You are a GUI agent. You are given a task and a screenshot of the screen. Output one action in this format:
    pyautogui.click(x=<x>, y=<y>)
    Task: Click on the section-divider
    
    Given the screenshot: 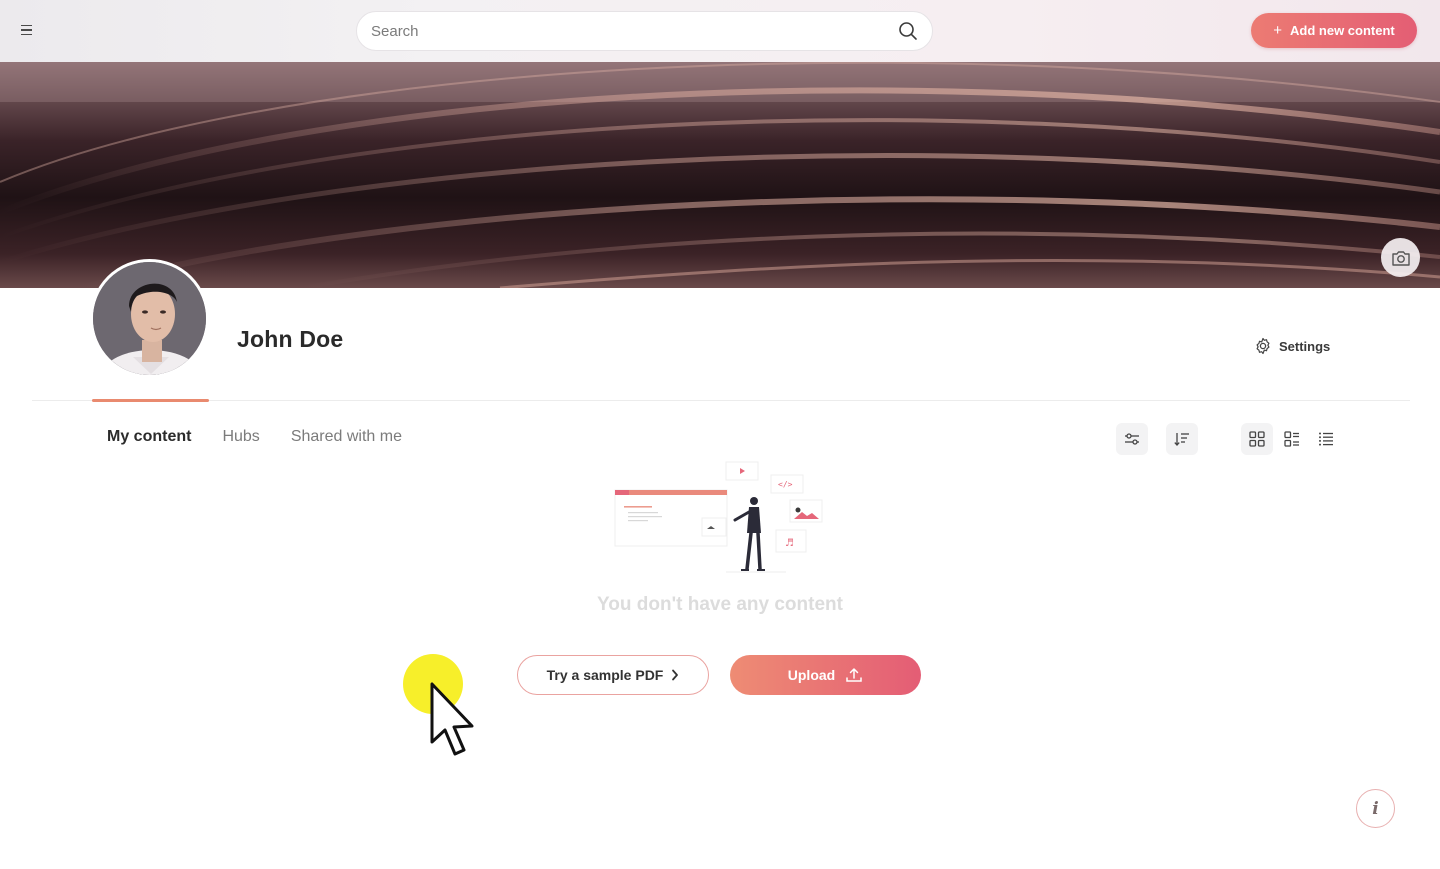 What is the action you would take?
    pyautogui.click(x=721, y=400)
    